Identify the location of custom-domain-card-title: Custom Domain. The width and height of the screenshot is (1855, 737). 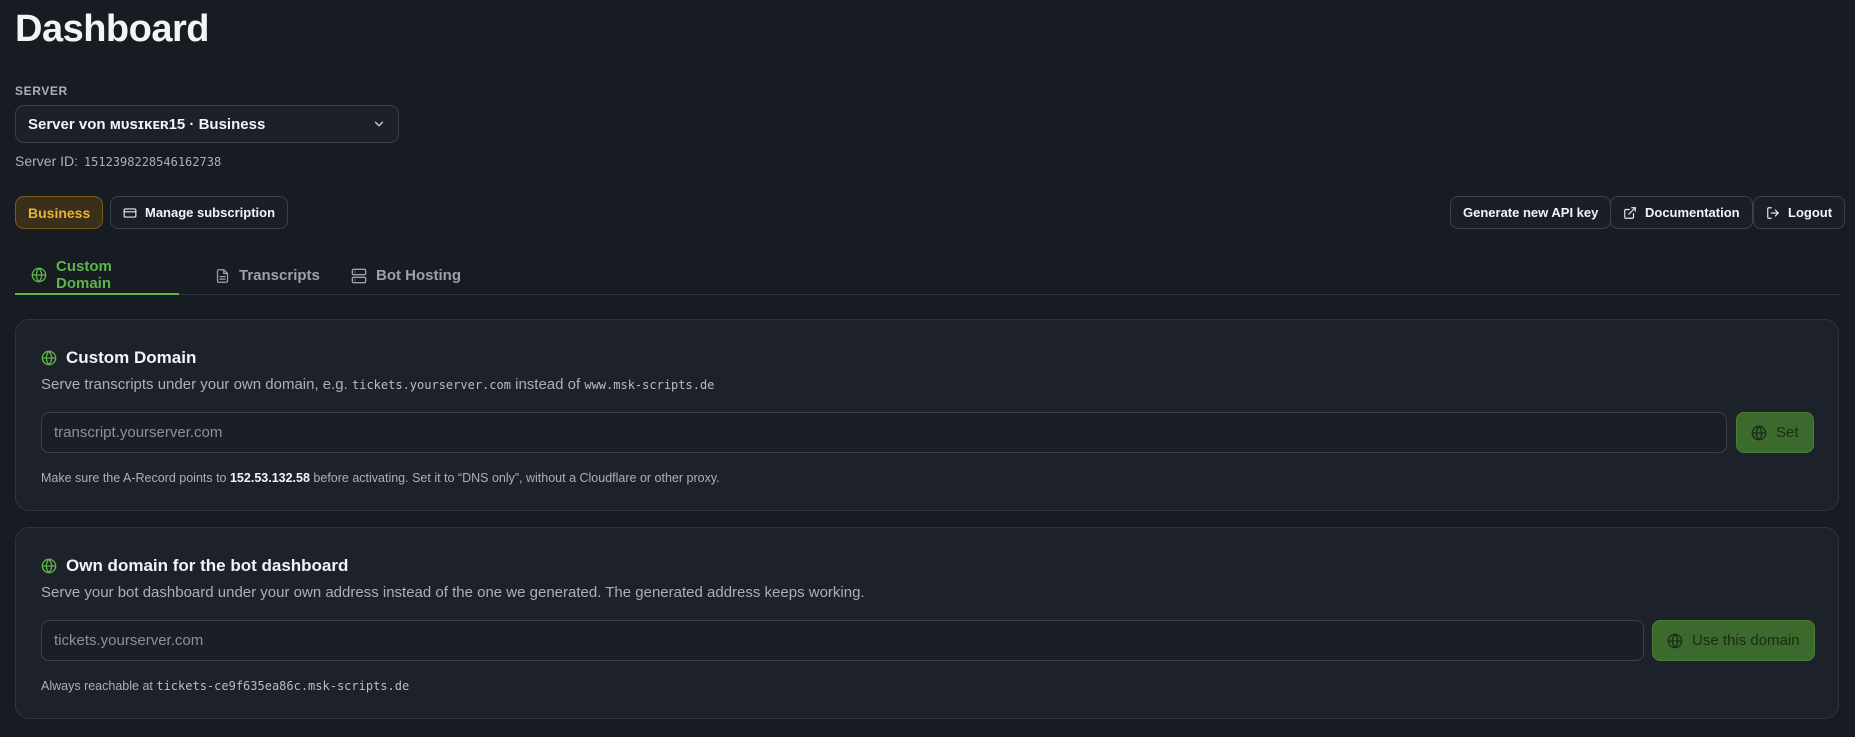
(118, 358).